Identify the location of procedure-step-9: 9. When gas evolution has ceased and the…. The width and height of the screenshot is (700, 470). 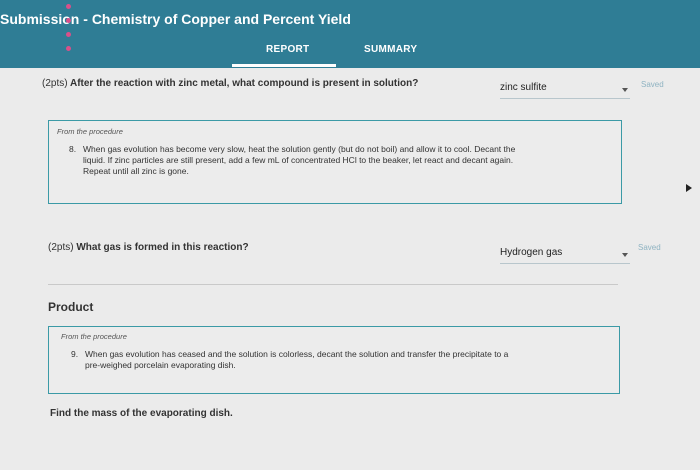
(341, 363).